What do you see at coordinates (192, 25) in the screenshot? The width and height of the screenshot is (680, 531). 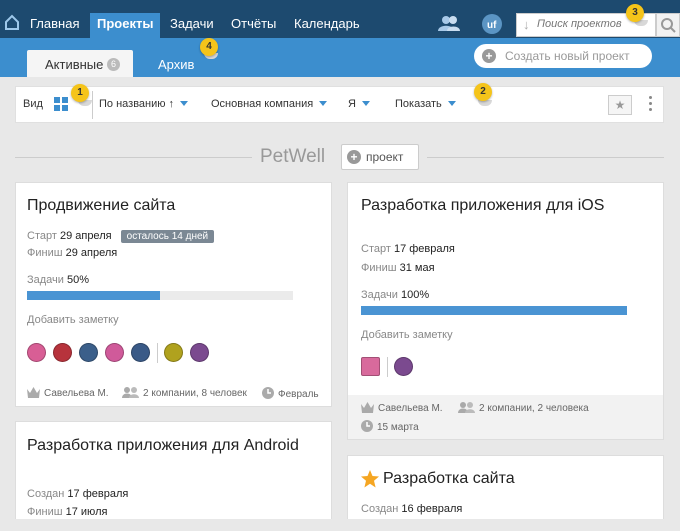 I see `nav-tasks: Задачи` at bounding box center [192, 25].